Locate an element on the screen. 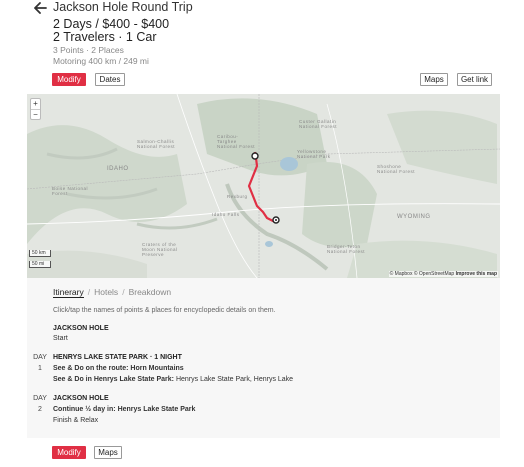  day1-route-line: See & Do on the route: Horn Mountains is located at coordinates (118, 368).